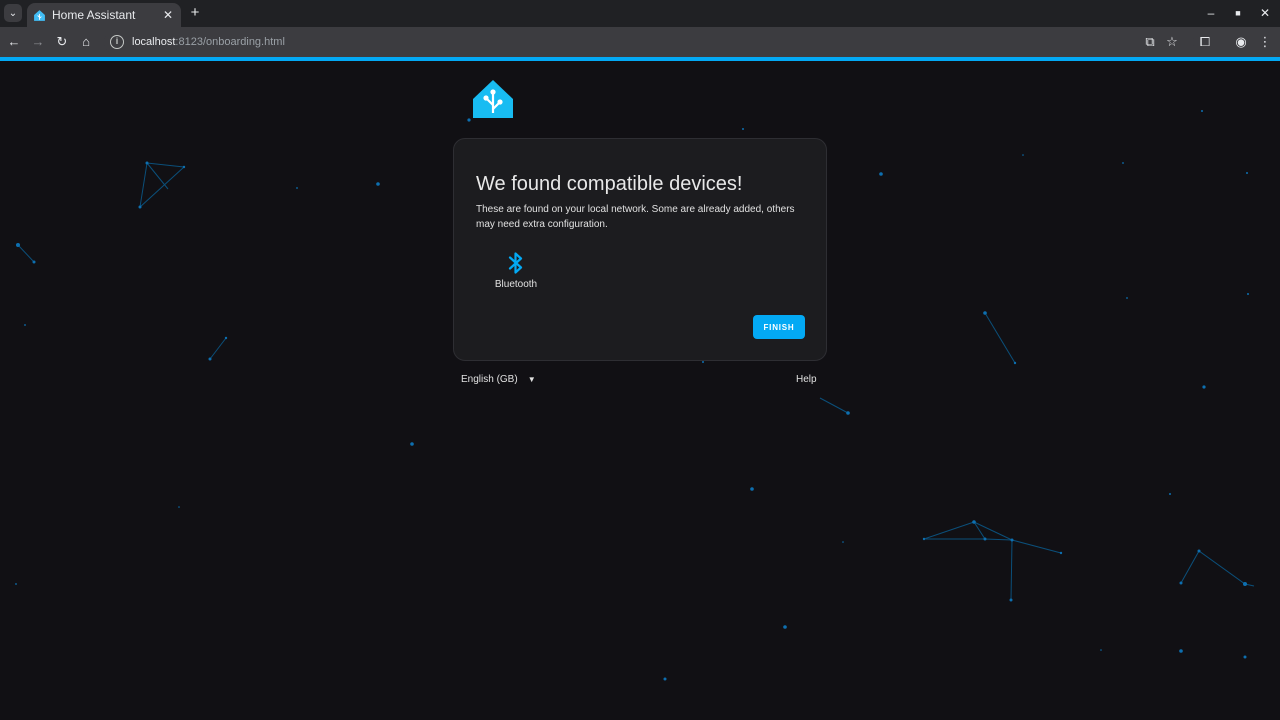 This screenshot has width=1280, height=720. Describe the element at coordinates (38, 42) in the screenshot. I see `forward-icon: →` at that location.